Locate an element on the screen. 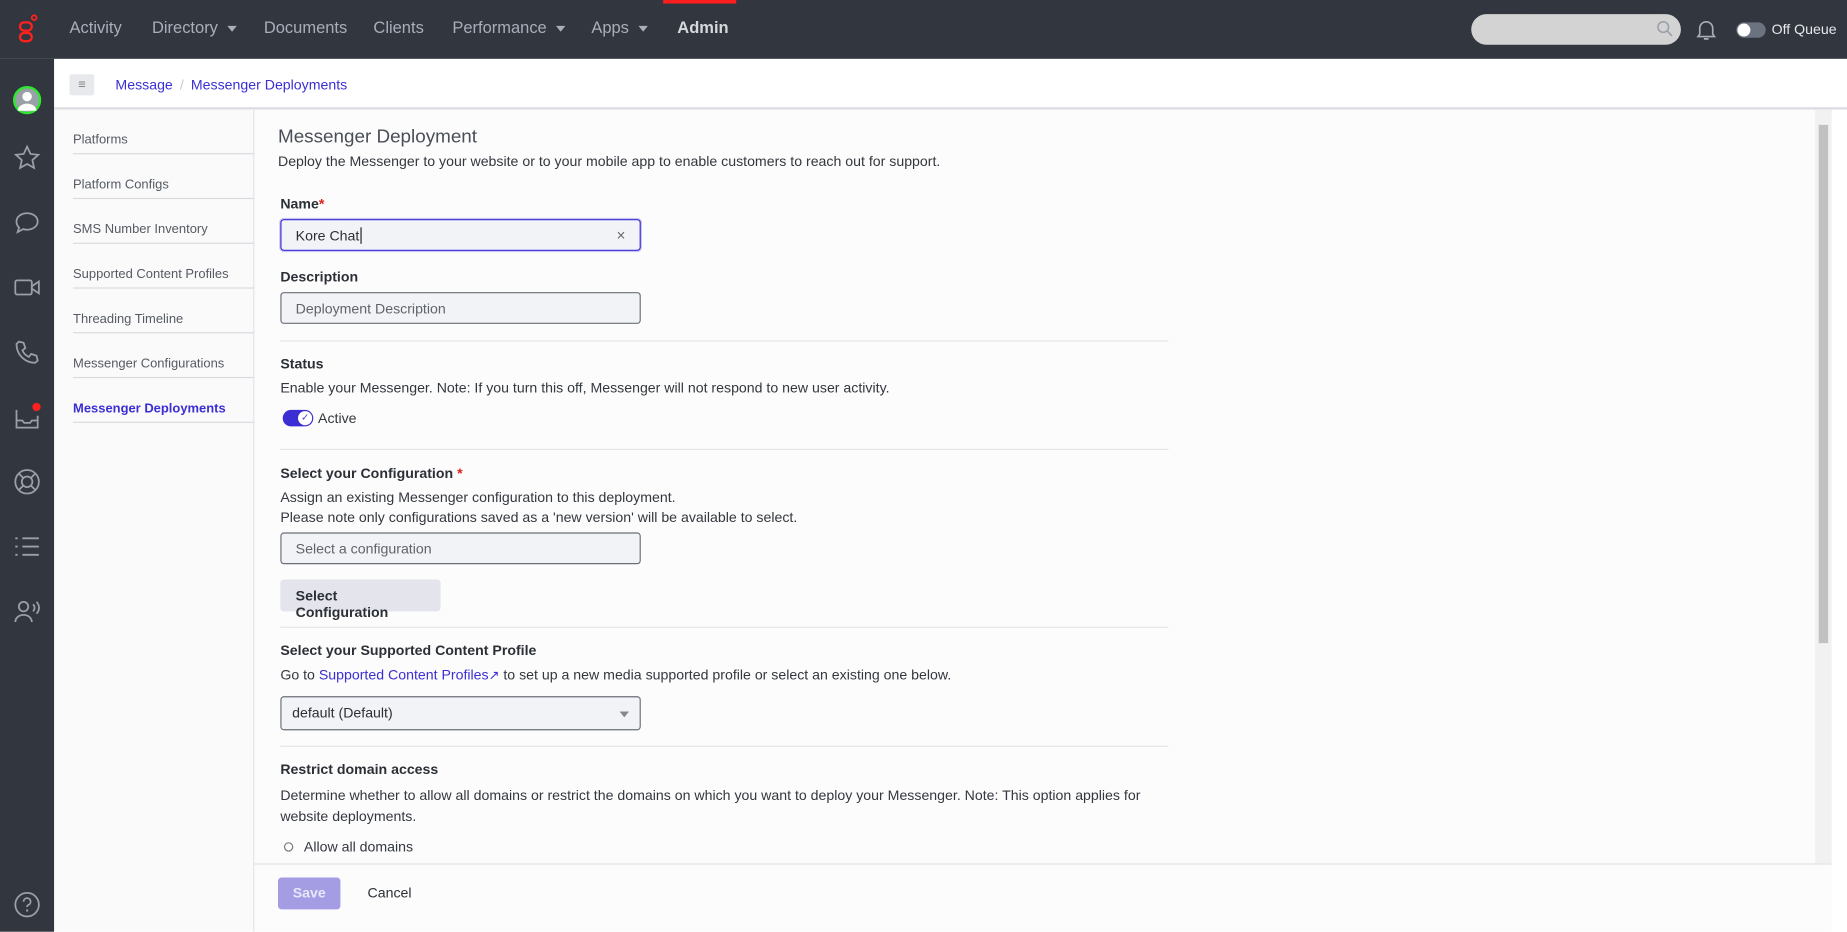 The height and width of the screenshot is (932, 1847). nav-label: Clients is located at coordinates (398, 27).